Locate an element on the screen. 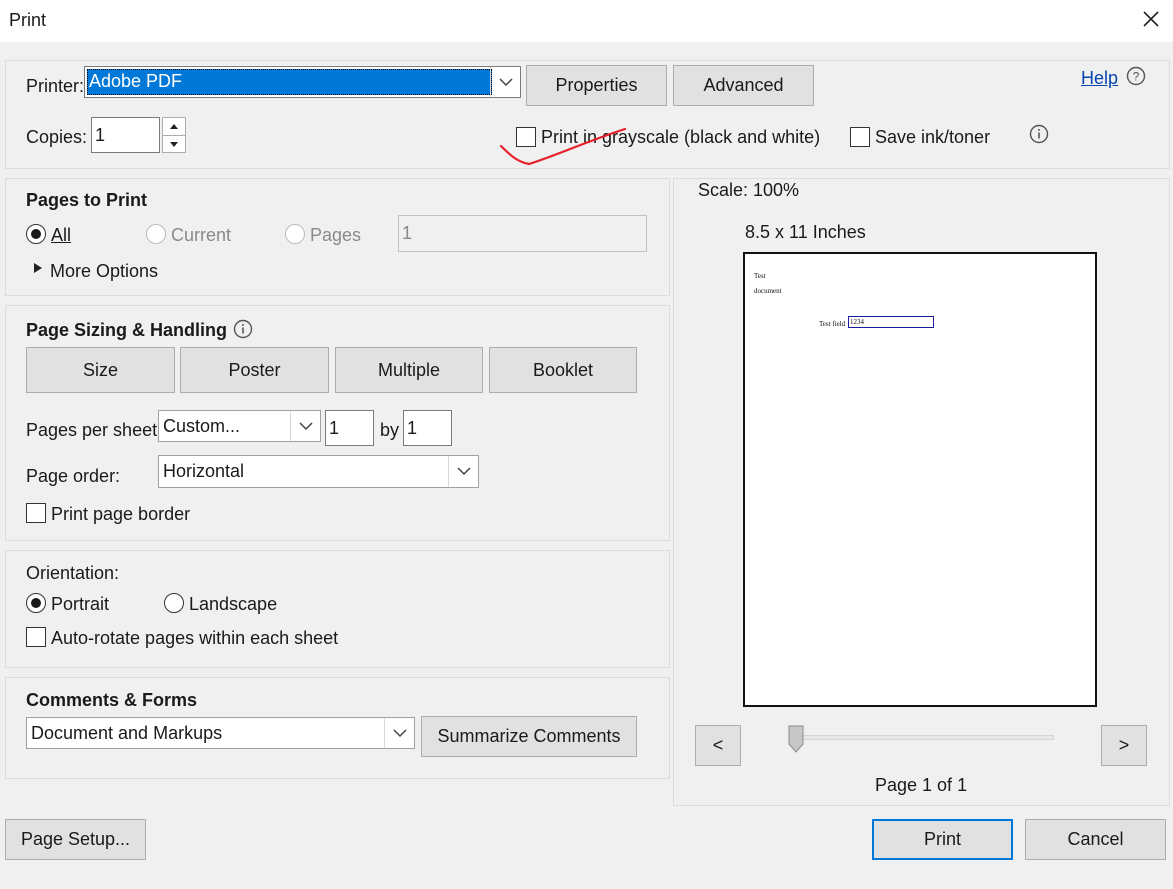 The image size is (1173, 889). preview-field-value: 1234 is located at coordinates (857, 322).